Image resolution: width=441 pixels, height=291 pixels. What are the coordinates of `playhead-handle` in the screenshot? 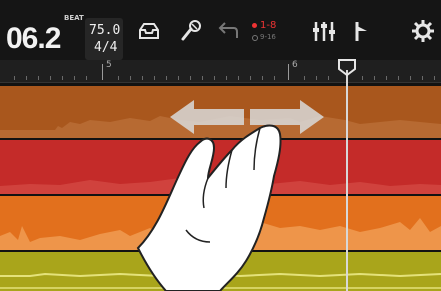 It's located at (347, 67).